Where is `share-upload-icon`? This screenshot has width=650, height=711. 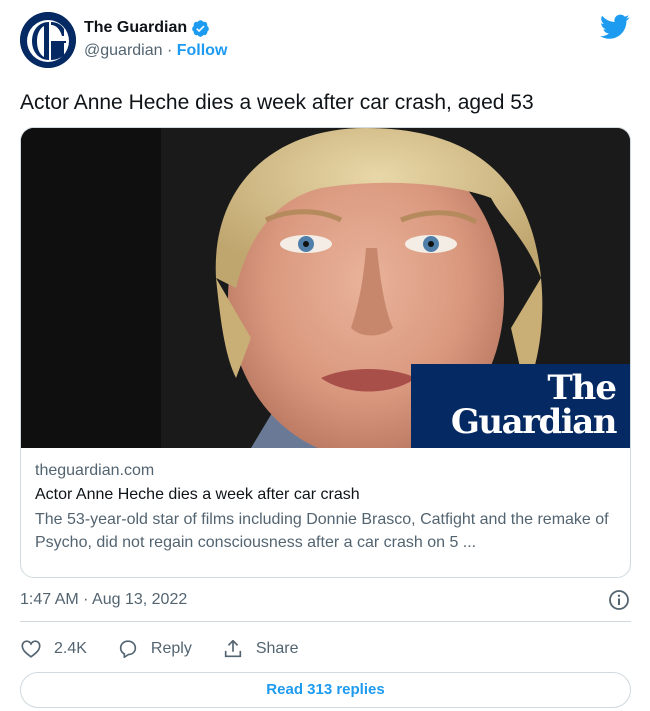
share-upload-icon is located at coordinates (232, 648).